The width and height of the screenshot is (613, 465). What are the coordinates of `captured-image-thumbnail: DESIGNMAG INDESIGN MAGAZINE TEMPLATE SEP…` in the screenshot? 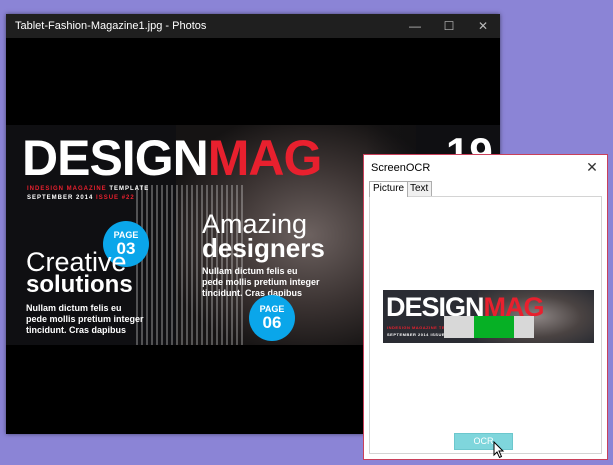 It's located at (488, 316).